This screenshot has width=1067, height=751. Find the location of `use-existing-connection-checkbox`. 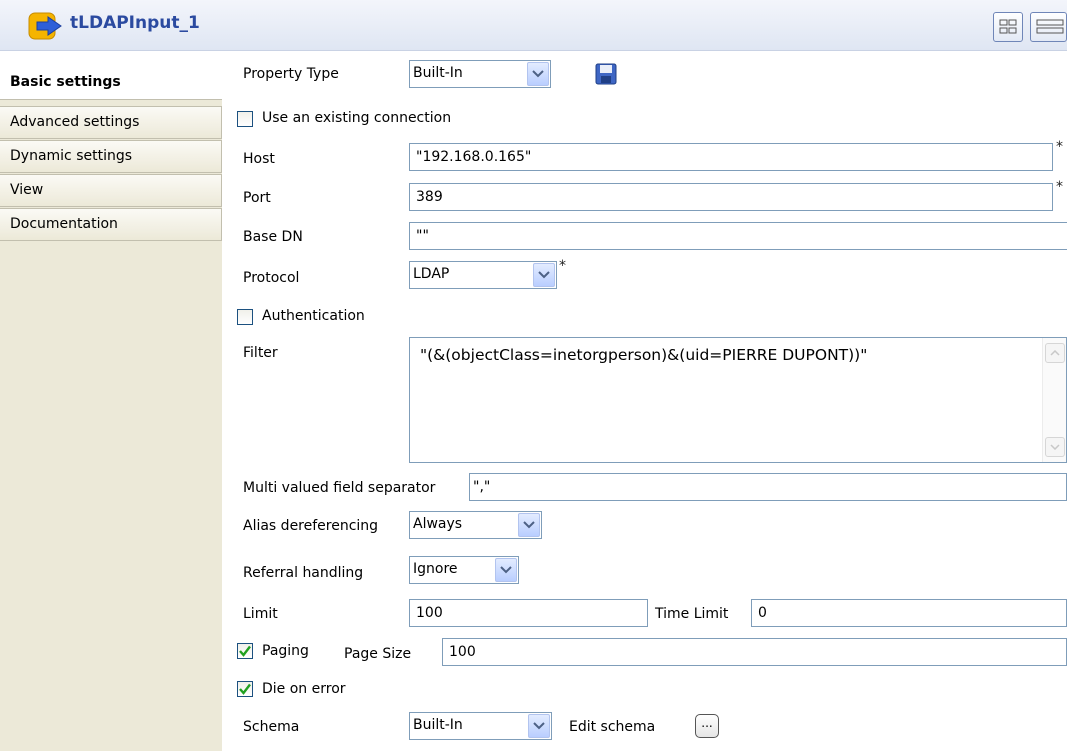

use-existing-connection-checkbox is located at coordinates (245, 119).